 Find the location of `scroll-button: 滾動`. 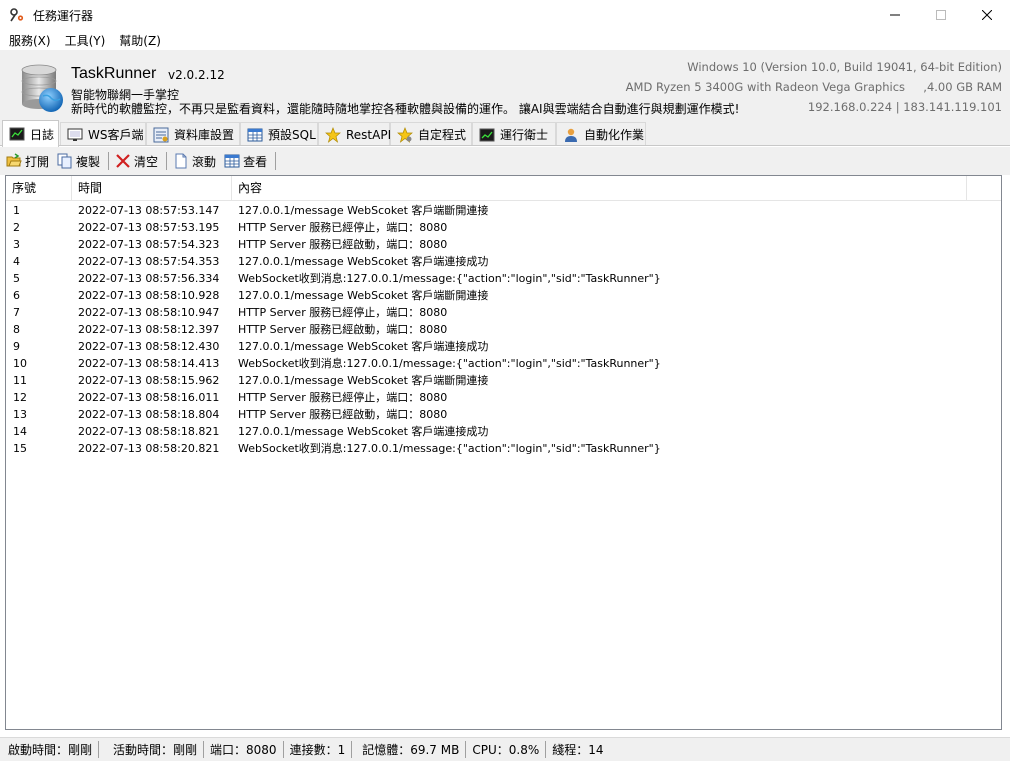

scroll-button: 滾動 is located at coordinates (194, 161).